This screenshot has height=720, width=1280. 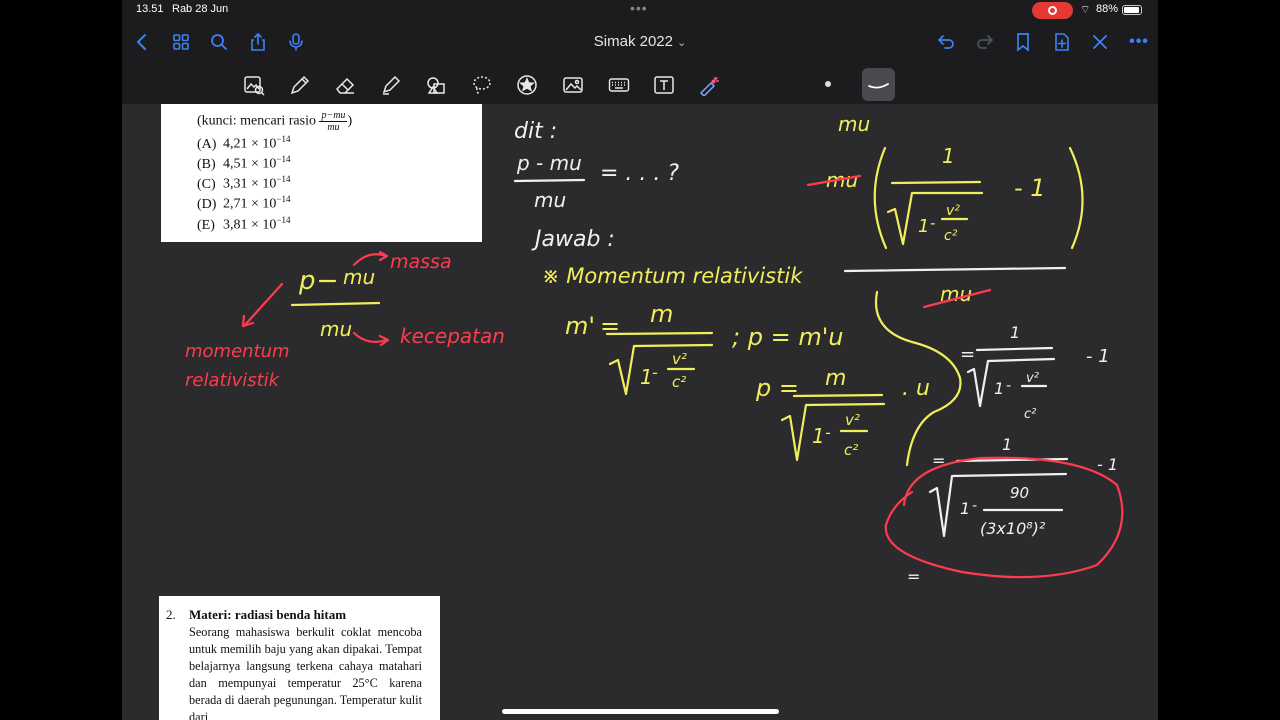 I want to click on dit-label: dit :, so click(x=535, y=131).